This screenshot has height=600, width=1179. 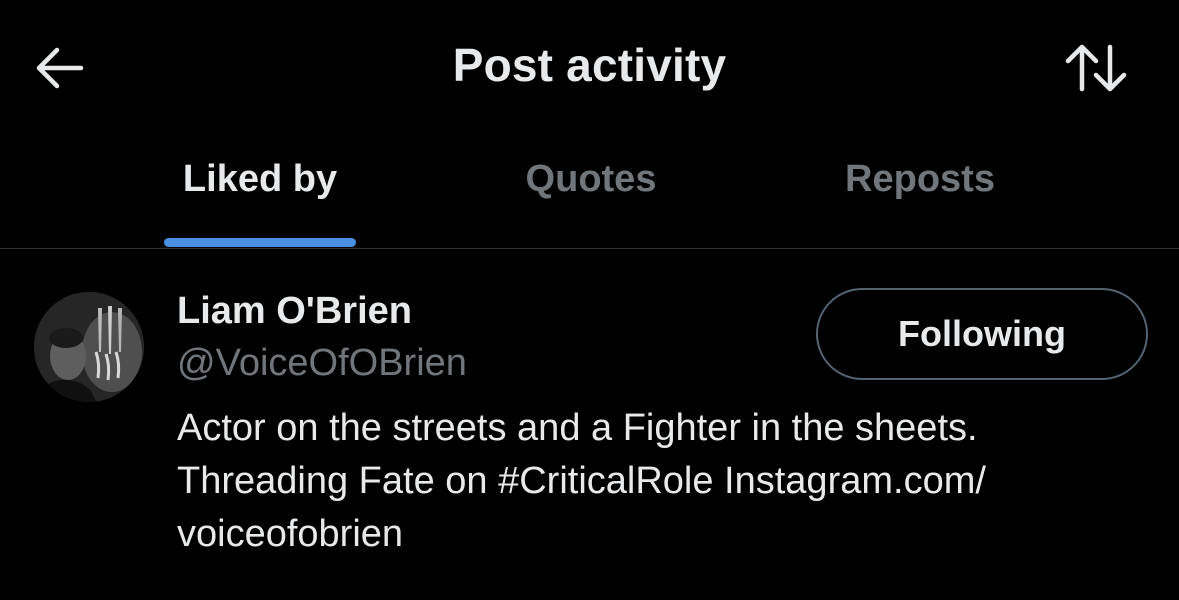 I want to click on tab-label: Quotes, so click(x=591, y=179).